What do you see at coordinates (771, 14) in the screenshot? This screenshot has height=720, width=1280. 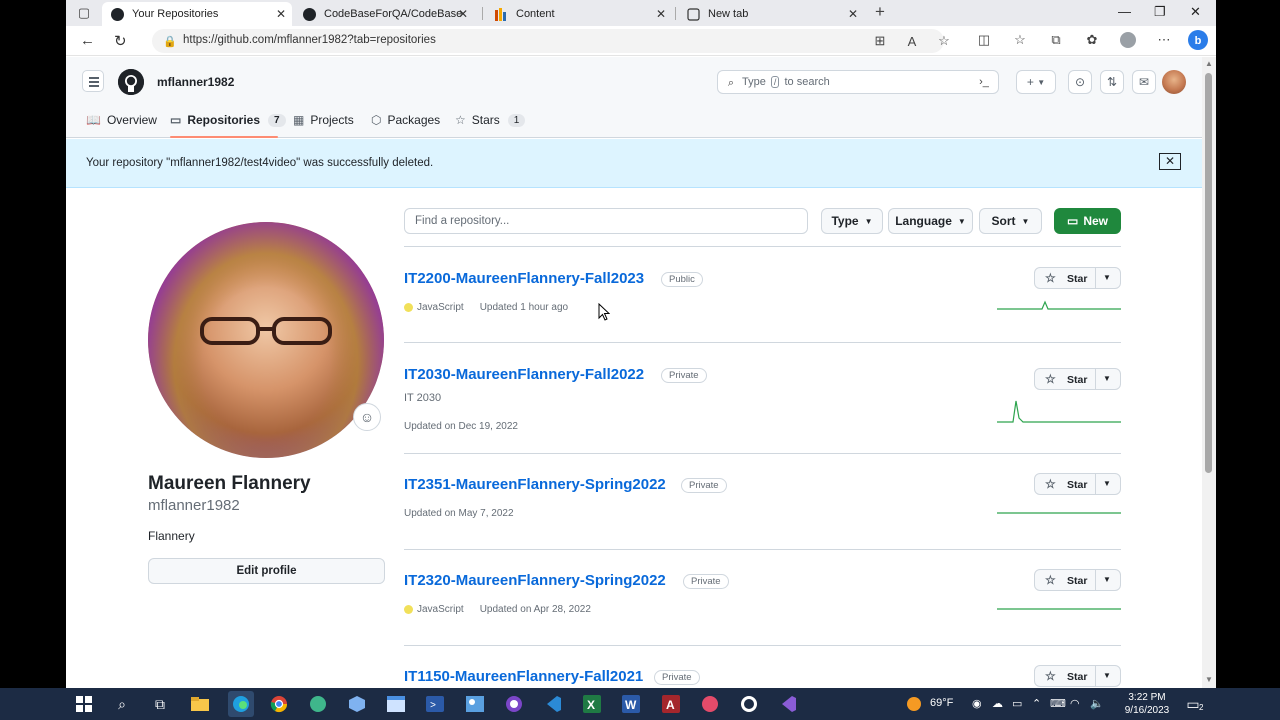 I see `tab-new-tab: New tab ✕` at bounding box center [771, 14].